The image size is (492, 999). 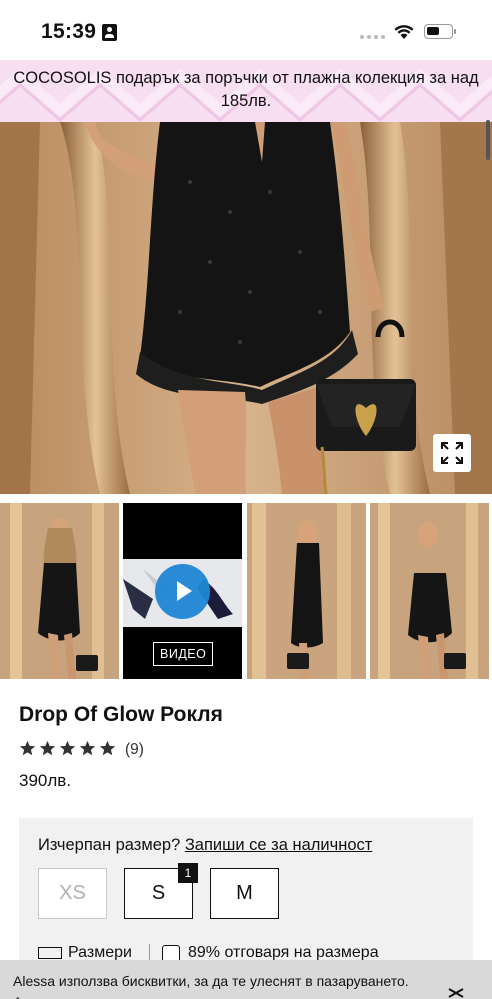 I want to click on thumbnail-video: ВИДЕО, so click(x=182, y=591).